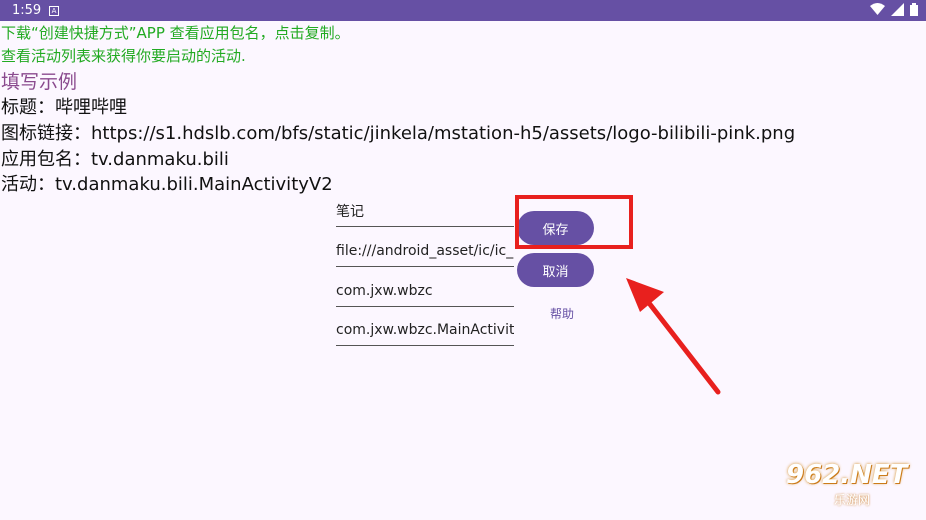  Describe the element at coordinates (877, 9) in the screenshot. I see `wifi-icon` at that location.